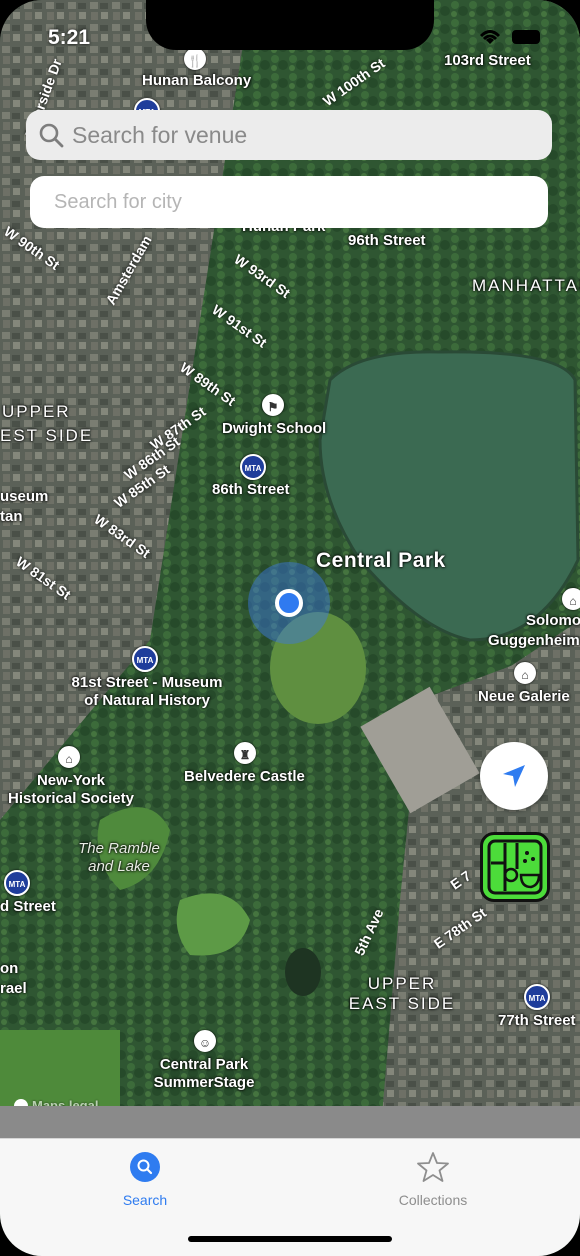 The width and height of the screenshot is (580, 1256). What do you see at coordinates (290, 1239) in the screenshot?
I see `home-indicator` at bounding box center [290, 1239].